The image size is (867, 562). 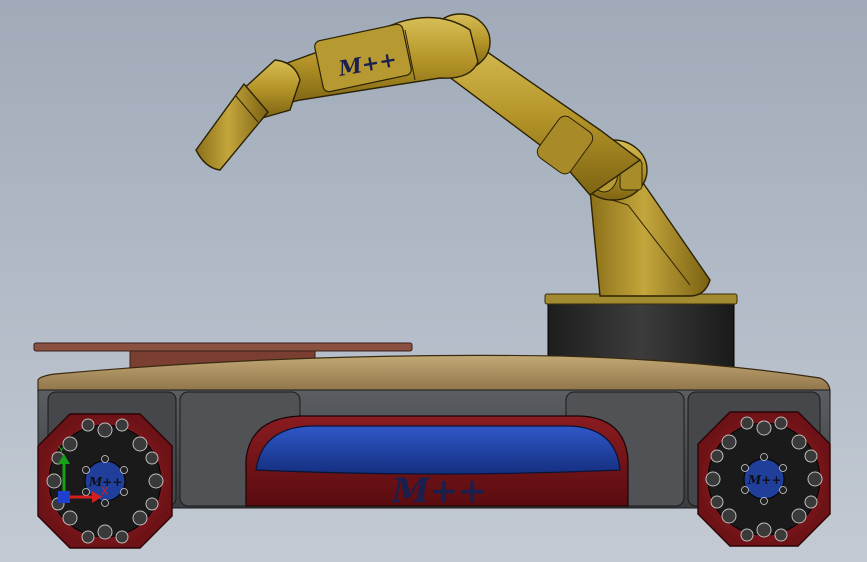 I want to click on base-logo: M++, so click(x=439, y=491).